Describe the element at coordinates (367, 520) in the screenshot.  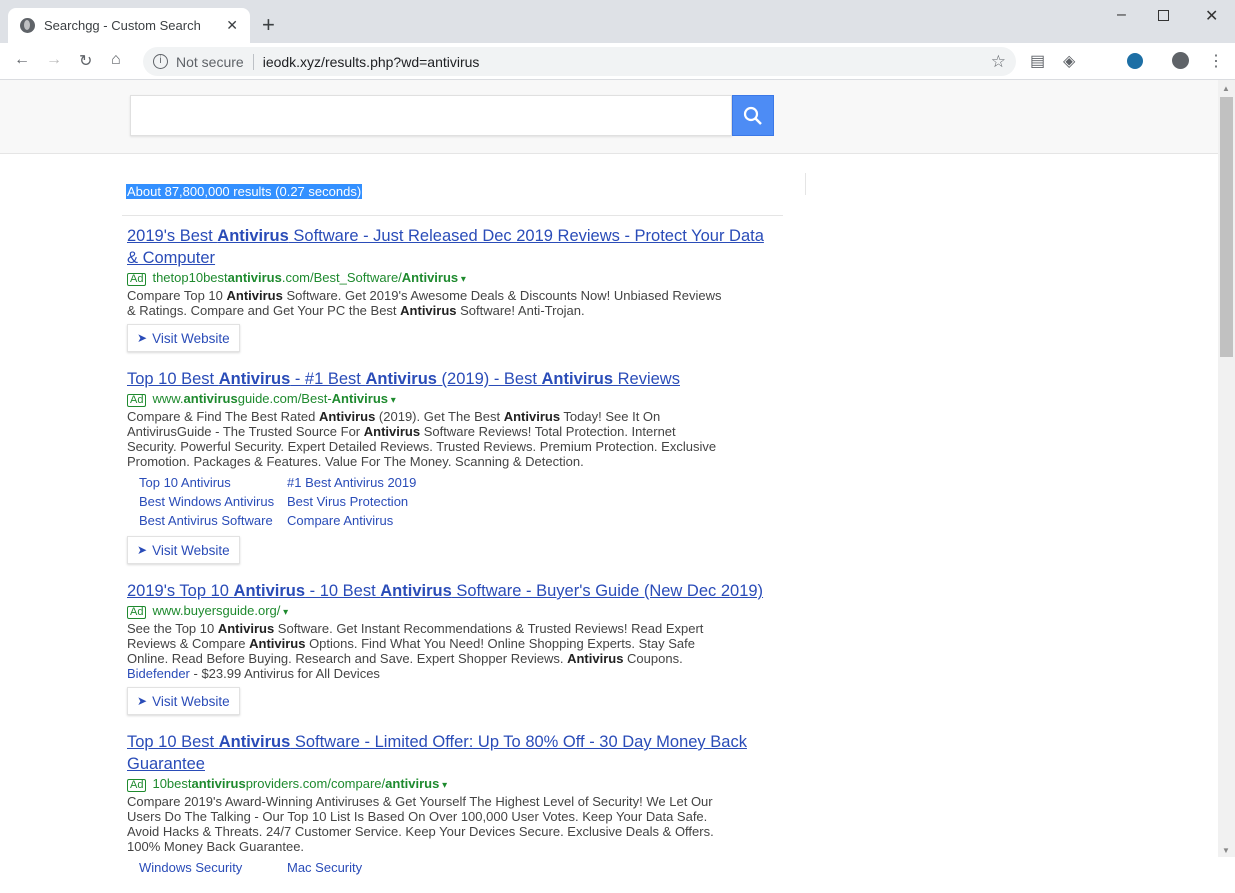
I see `sitelink: Compare Antivirus` at that location.